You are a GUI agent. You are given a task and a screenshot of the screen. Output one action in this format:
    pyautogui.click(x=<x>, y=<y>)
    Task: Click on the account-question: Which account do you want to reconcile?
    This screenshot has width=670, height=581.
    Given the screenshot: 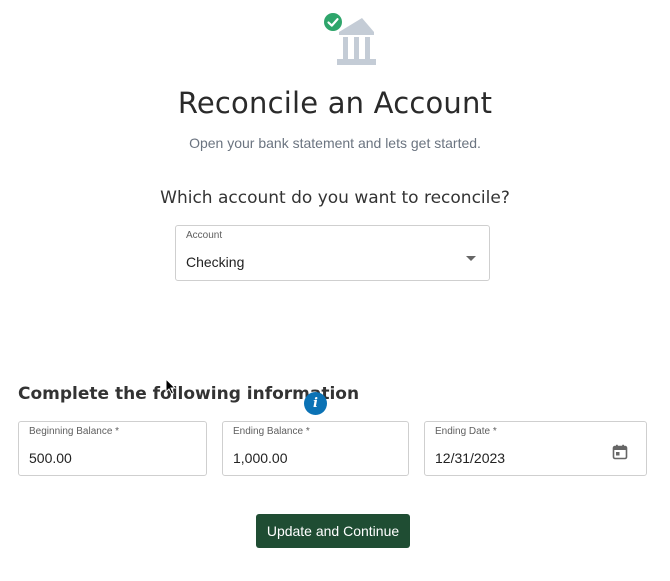 What is the action you would take?
    pyautogui.click(x=335, y=198)
    